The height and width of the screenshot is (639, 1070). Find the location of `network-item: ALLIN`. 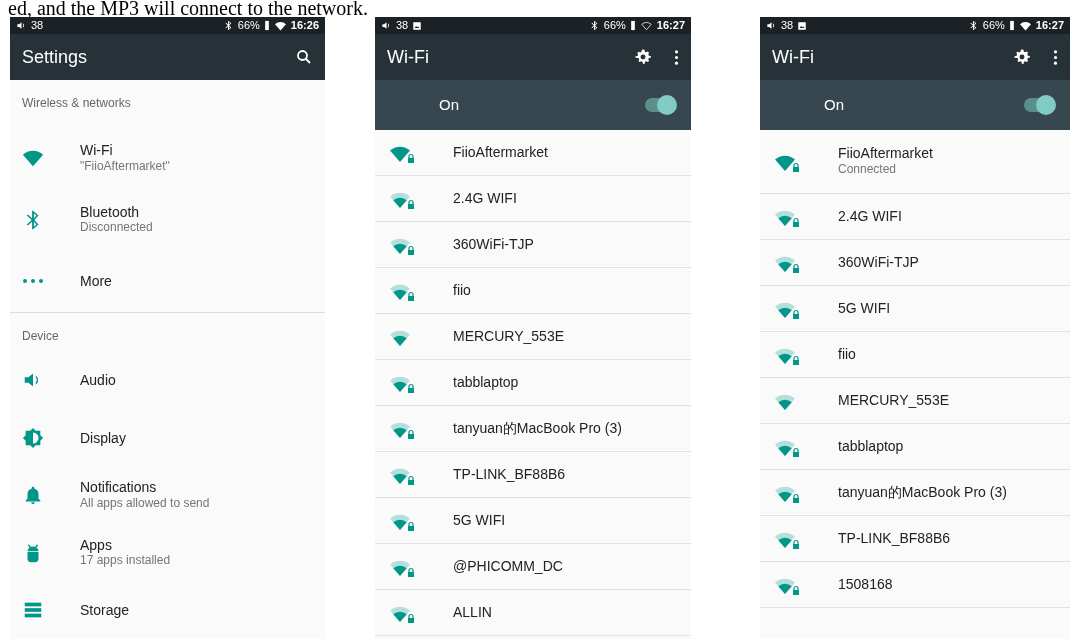

network-item: ALLIN is located at coordinates (533, 613).